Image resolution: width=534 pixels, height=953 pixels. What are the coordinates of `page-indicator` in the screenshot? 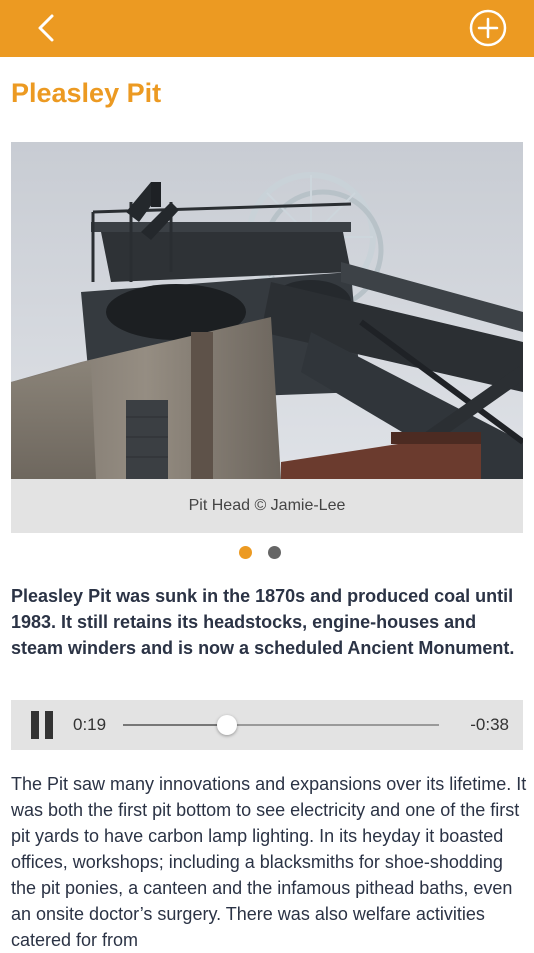 It's located at (267, 553).